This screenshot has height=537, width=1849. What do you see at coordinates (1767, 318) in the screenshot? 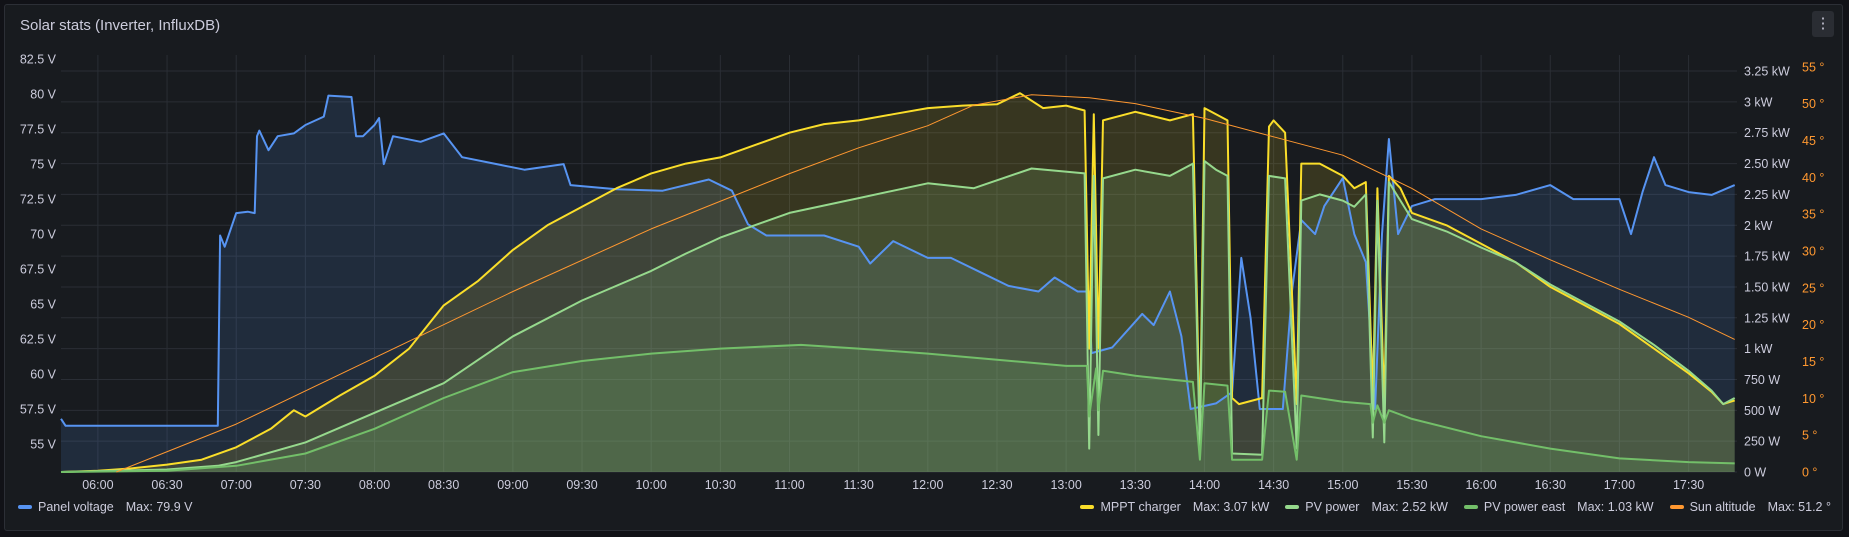
I see `power-axis-tick-label: 1.25 kW` at bounding box center [1767, 318].